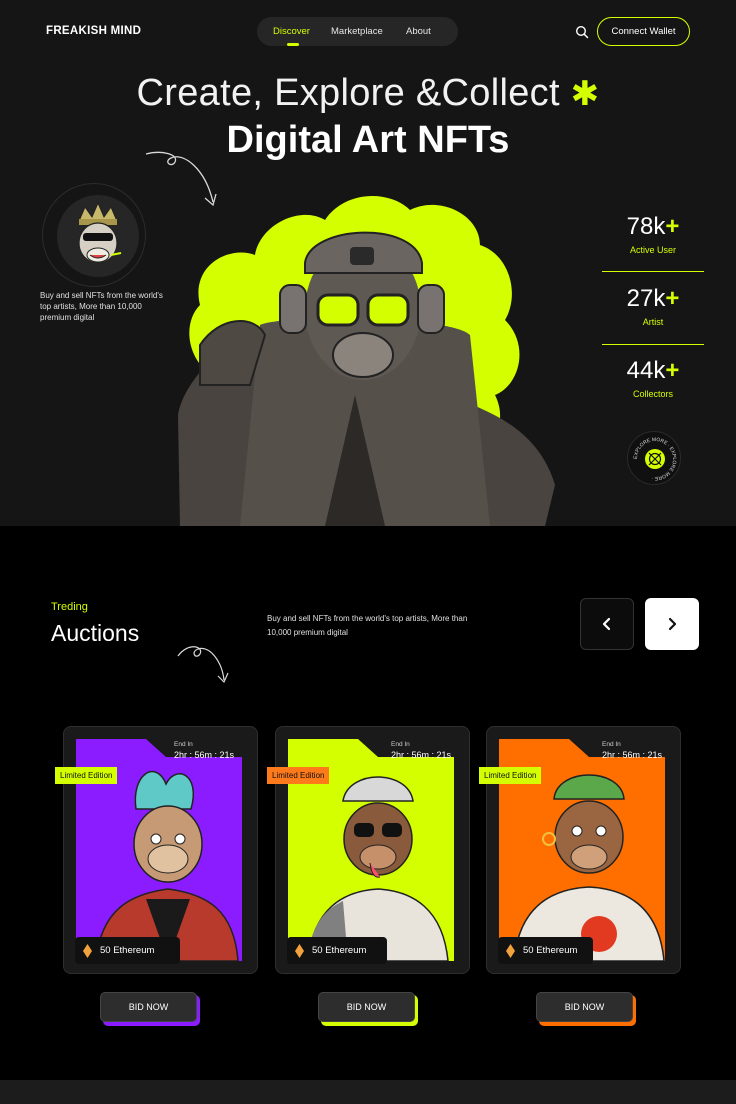  I want to click on avatar, so click(98, 236).